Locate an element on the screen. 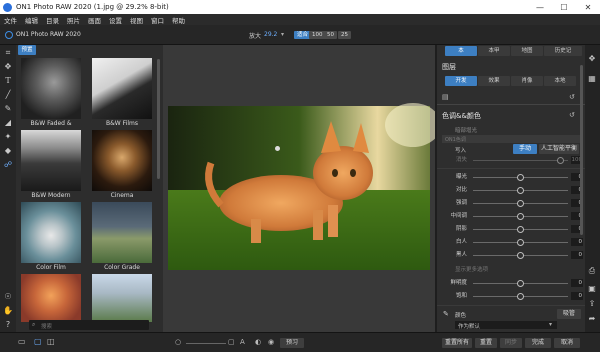  menu-photo: 照片 is located at coordinates (73, 20).